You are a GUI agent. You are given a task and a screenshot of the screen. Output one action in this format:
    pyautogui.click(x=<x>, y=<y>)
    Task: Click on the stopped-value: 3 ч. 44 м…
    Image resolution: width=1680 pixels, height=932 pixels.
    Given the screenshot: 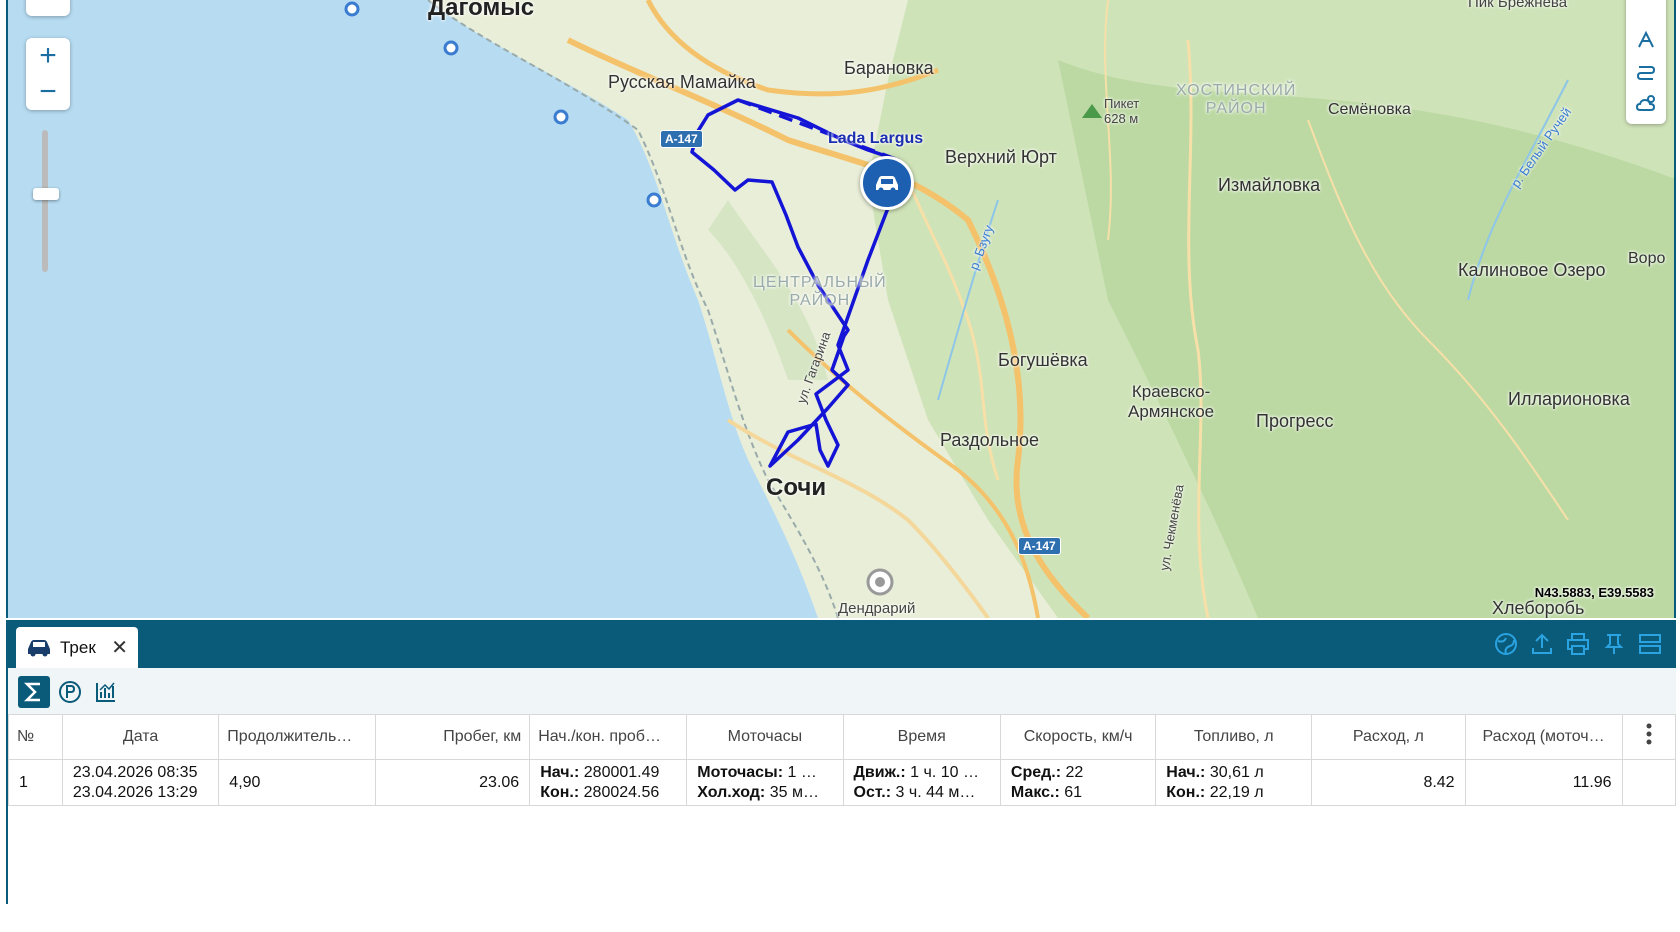 What is the action you would take?
    pyautogui.click(x=935, y=792)
    